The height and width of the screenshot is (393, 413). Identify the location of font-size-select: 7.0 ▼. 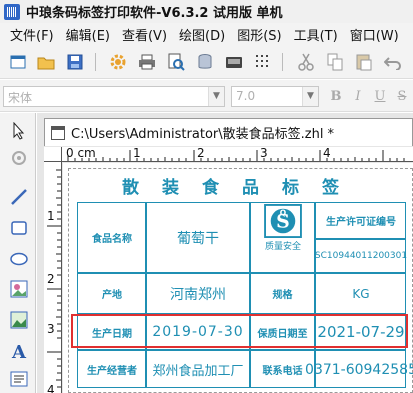
(275, 96).